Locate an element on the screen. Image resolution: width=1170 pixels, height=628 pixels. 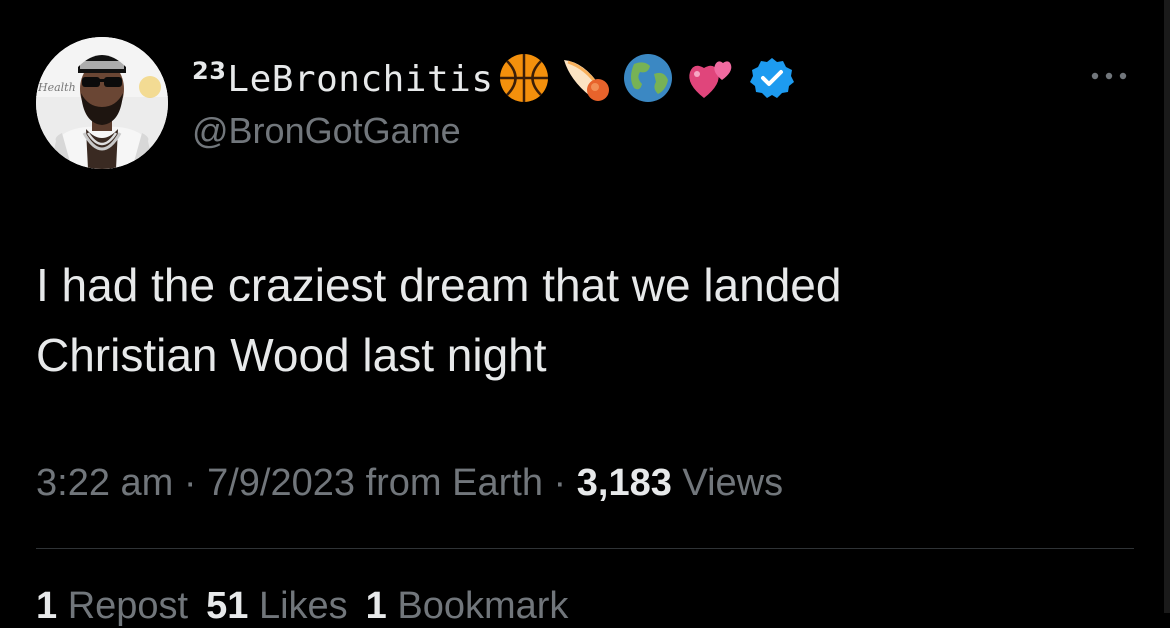
verified-badge-icon is located at coordinates (772, 78).